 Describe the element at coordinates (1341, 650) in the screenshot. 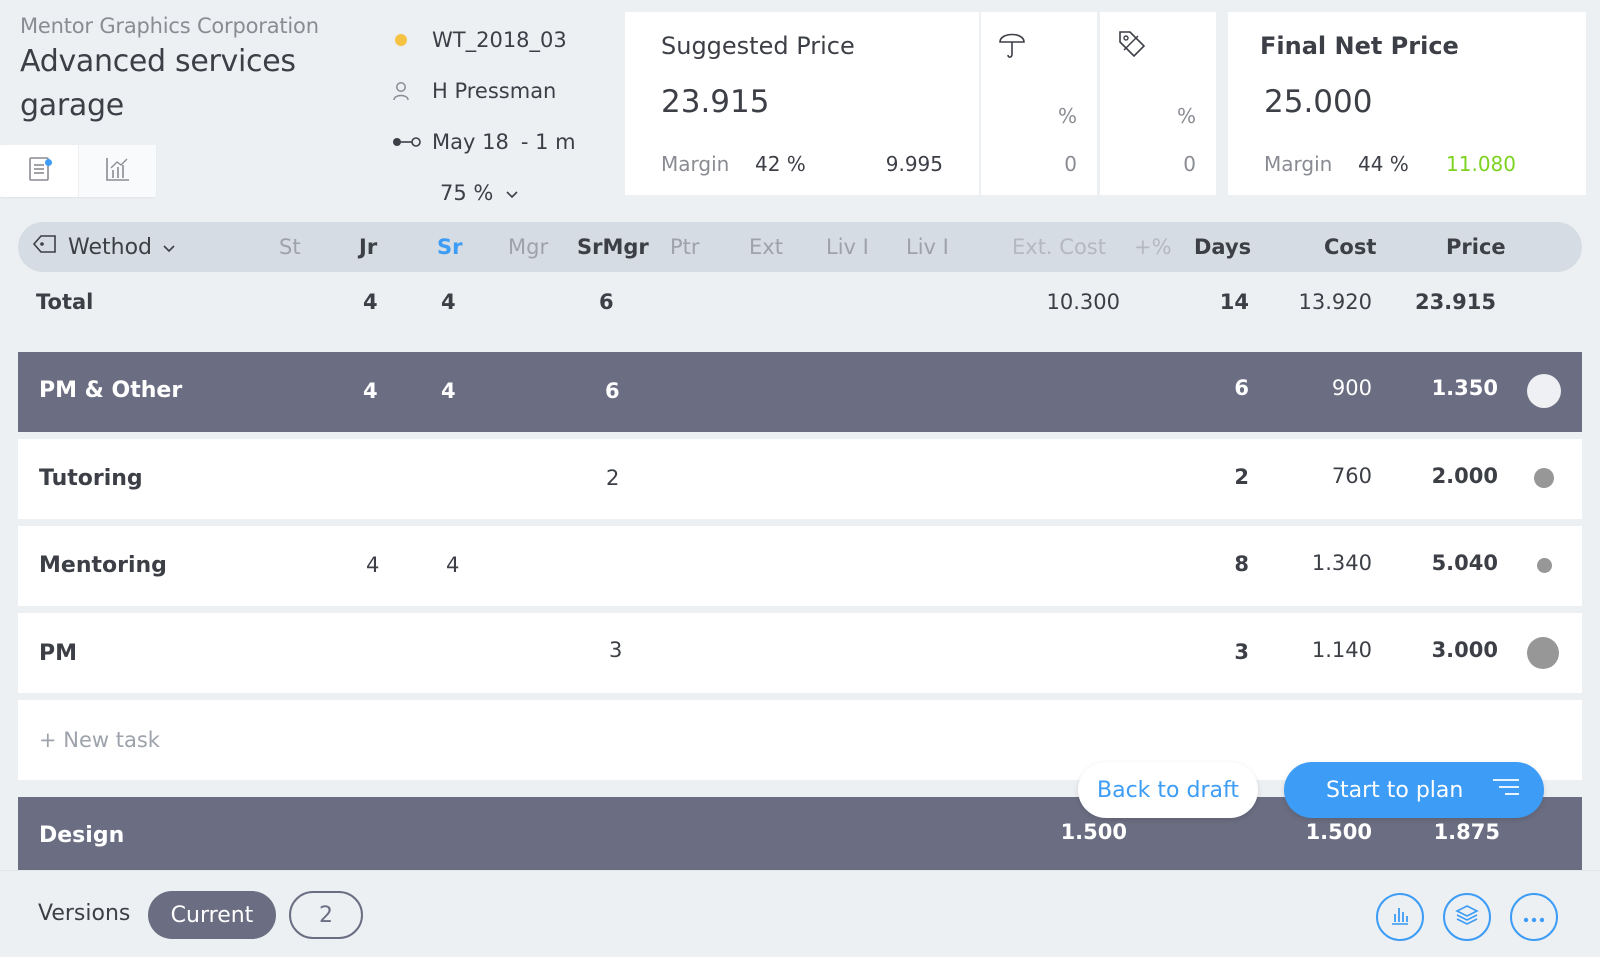

I see `task-cost: 1.140` at that location.